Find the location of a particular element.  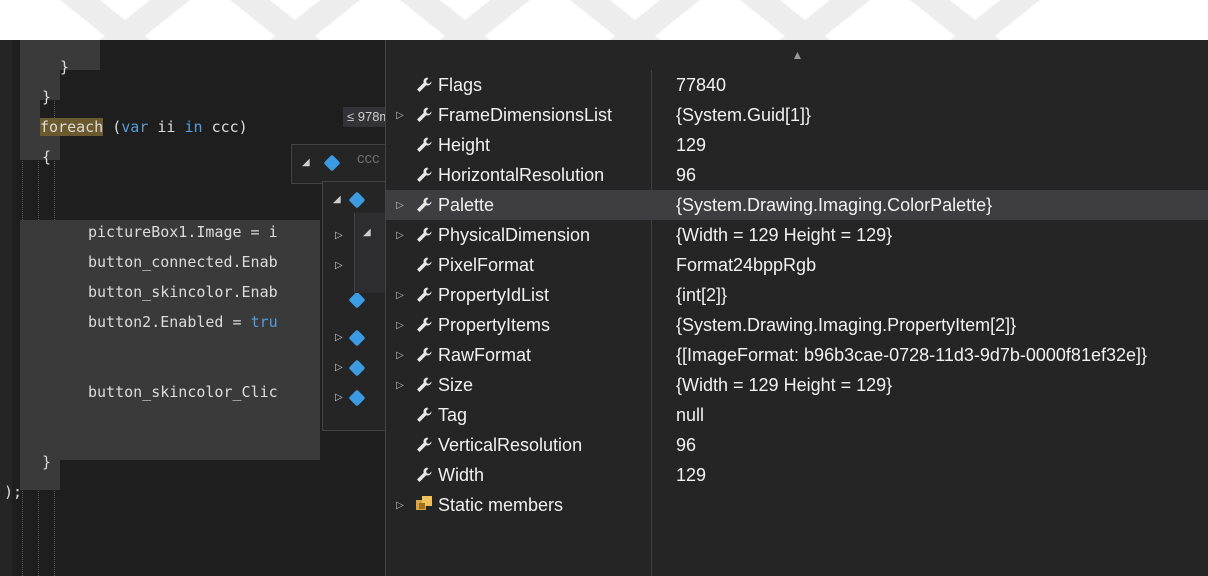

property-row: Flags 77840 is located at coordinates (797, 85).